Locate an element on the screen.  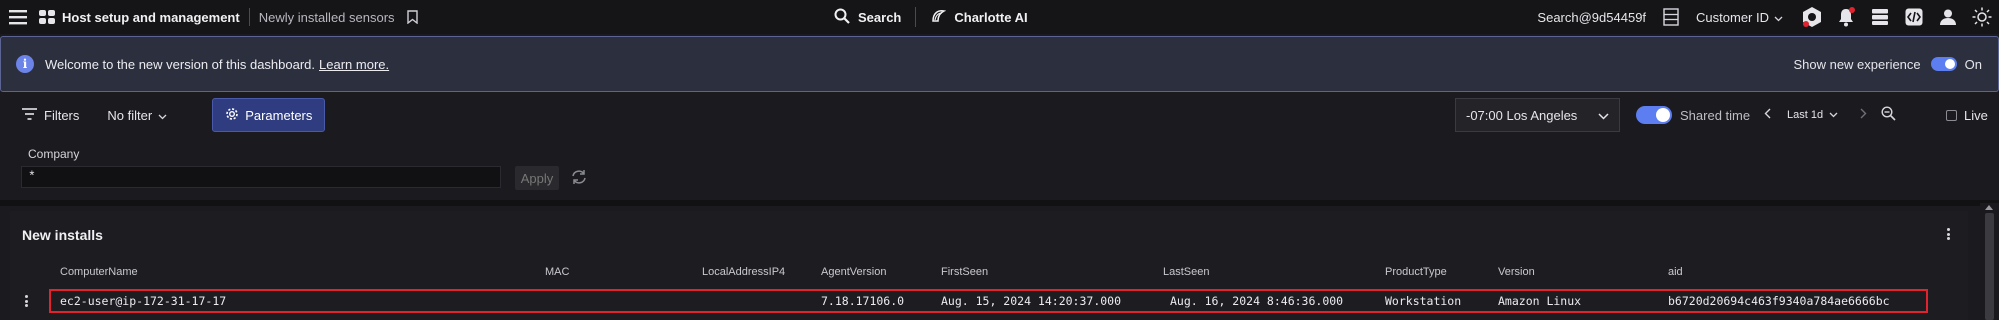
user-profile-icon is located at coordinates (1948, 17).